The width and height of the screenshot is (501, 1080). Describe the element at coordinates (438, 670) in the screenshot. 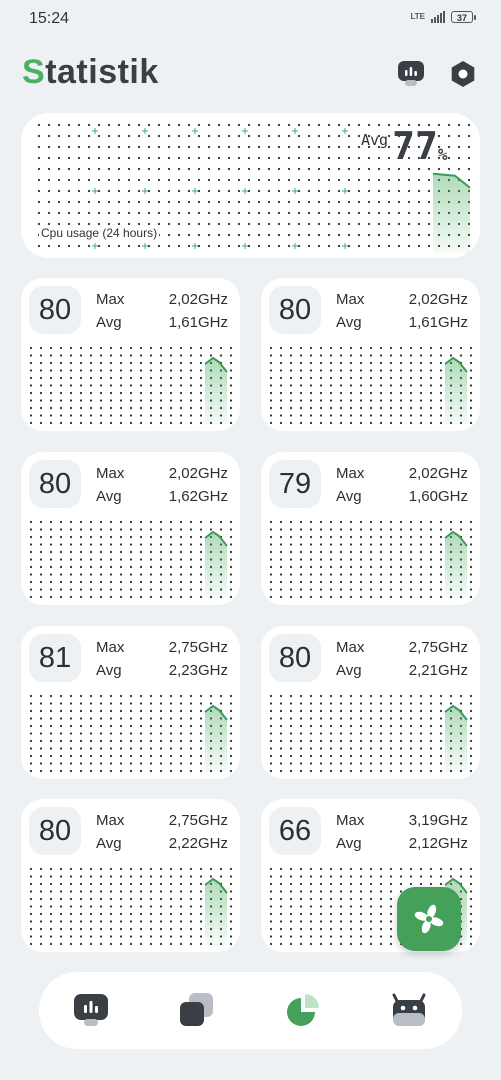

I see `avg-frequency: 2,21GHz` at that location.